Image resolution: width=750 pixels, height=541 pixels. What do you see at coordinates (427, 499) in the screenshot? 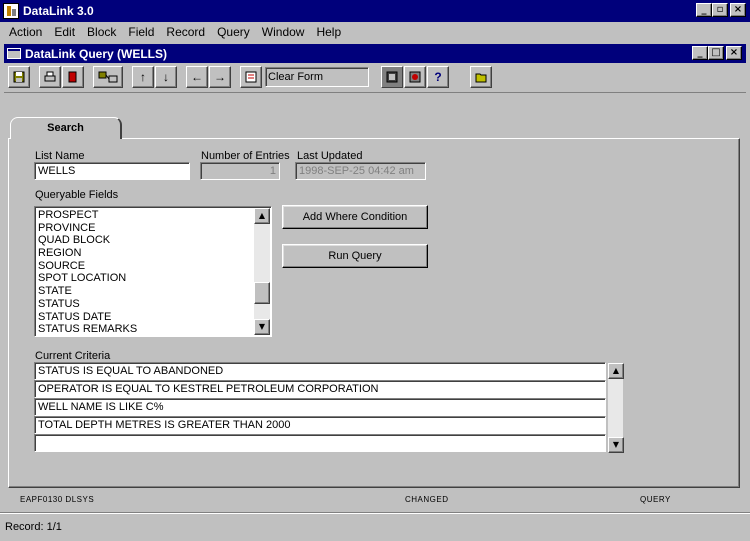
I see `status-changed: CHANGED` at bounding box center [427, 499].